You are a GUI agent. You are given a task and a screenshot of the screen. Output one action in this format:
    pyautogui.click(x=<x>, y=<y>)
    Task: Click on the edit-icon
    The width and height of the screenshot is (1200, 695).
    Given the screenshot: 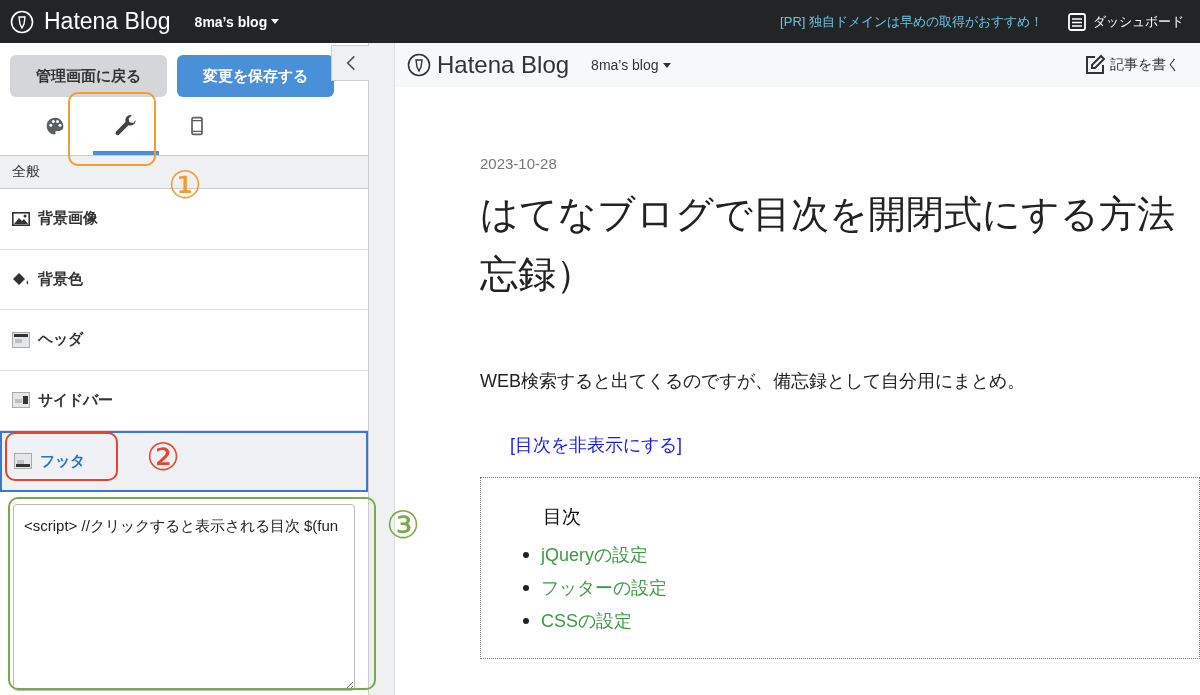 What is the action you would take?
    pyautogui.click(x=1095, y=65)
    